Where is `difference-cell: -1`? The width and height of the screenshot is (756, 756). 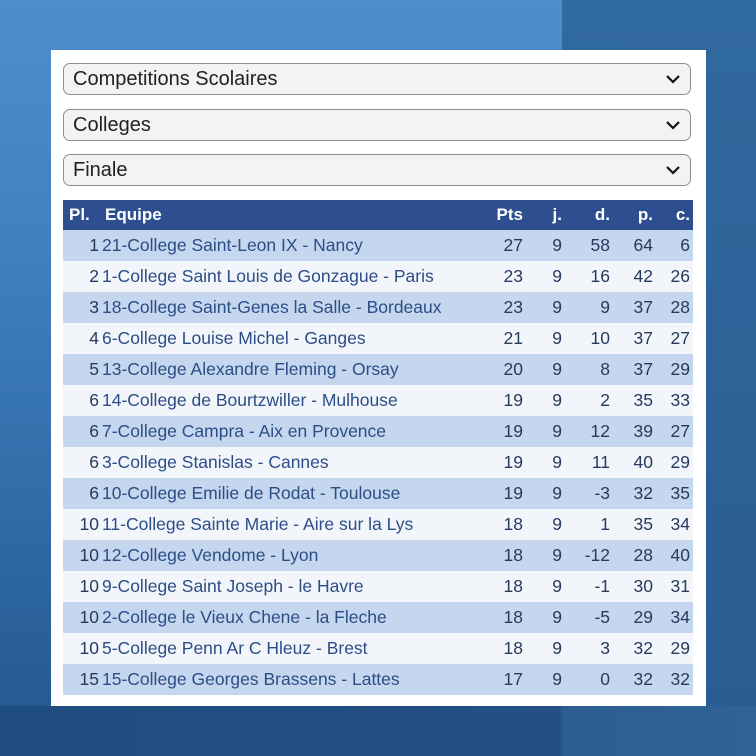 difference-cell: -1 is located at coordinates (602, 586).